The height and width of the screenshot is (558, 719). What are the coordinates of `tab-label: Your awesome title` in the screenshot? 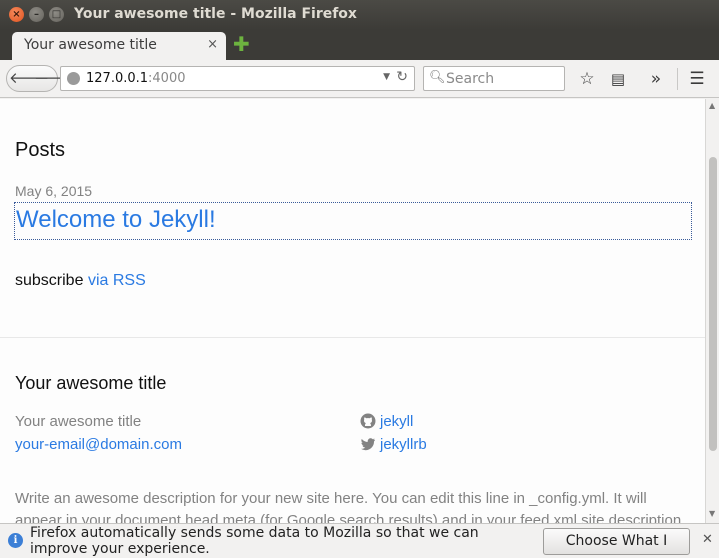 It's located at (90, 45).